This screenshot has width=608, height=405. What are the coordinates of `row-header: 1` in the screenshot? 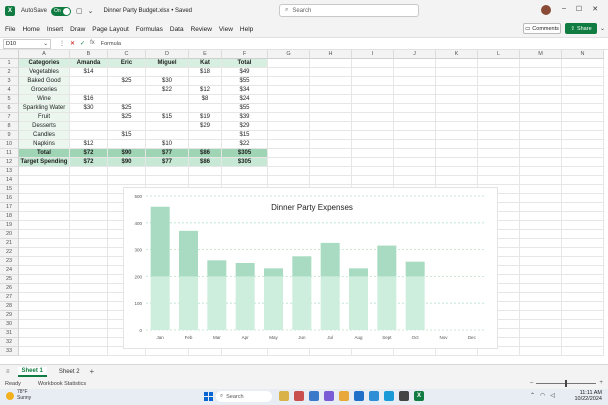 It's located at (9, 63).